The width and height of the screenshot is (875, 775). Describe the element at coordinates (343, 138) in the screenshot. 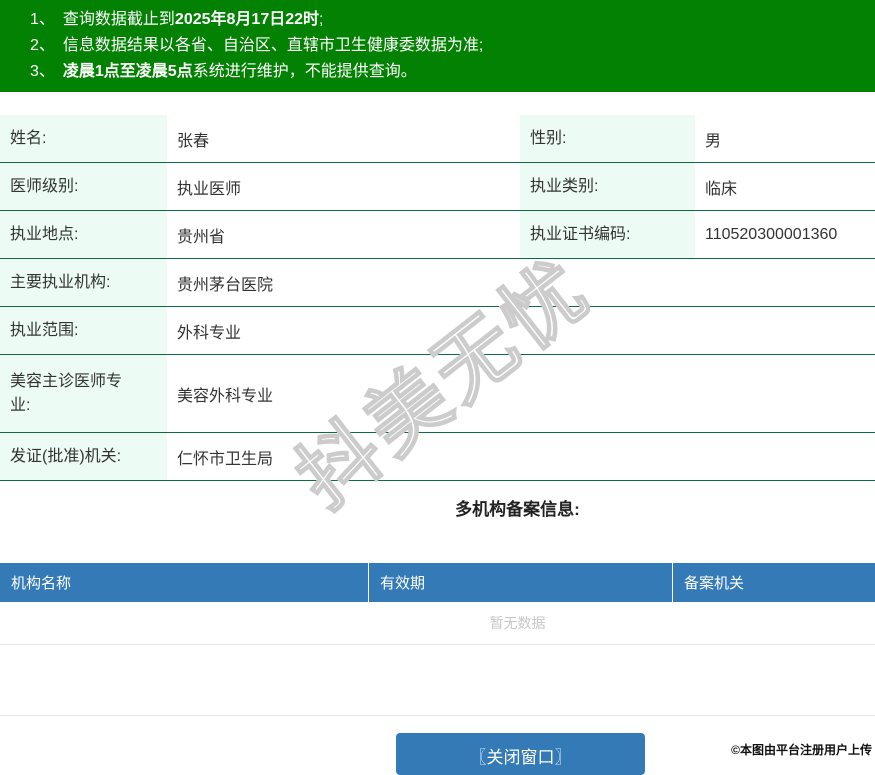

I see `field-value-name: 张春` at that location.